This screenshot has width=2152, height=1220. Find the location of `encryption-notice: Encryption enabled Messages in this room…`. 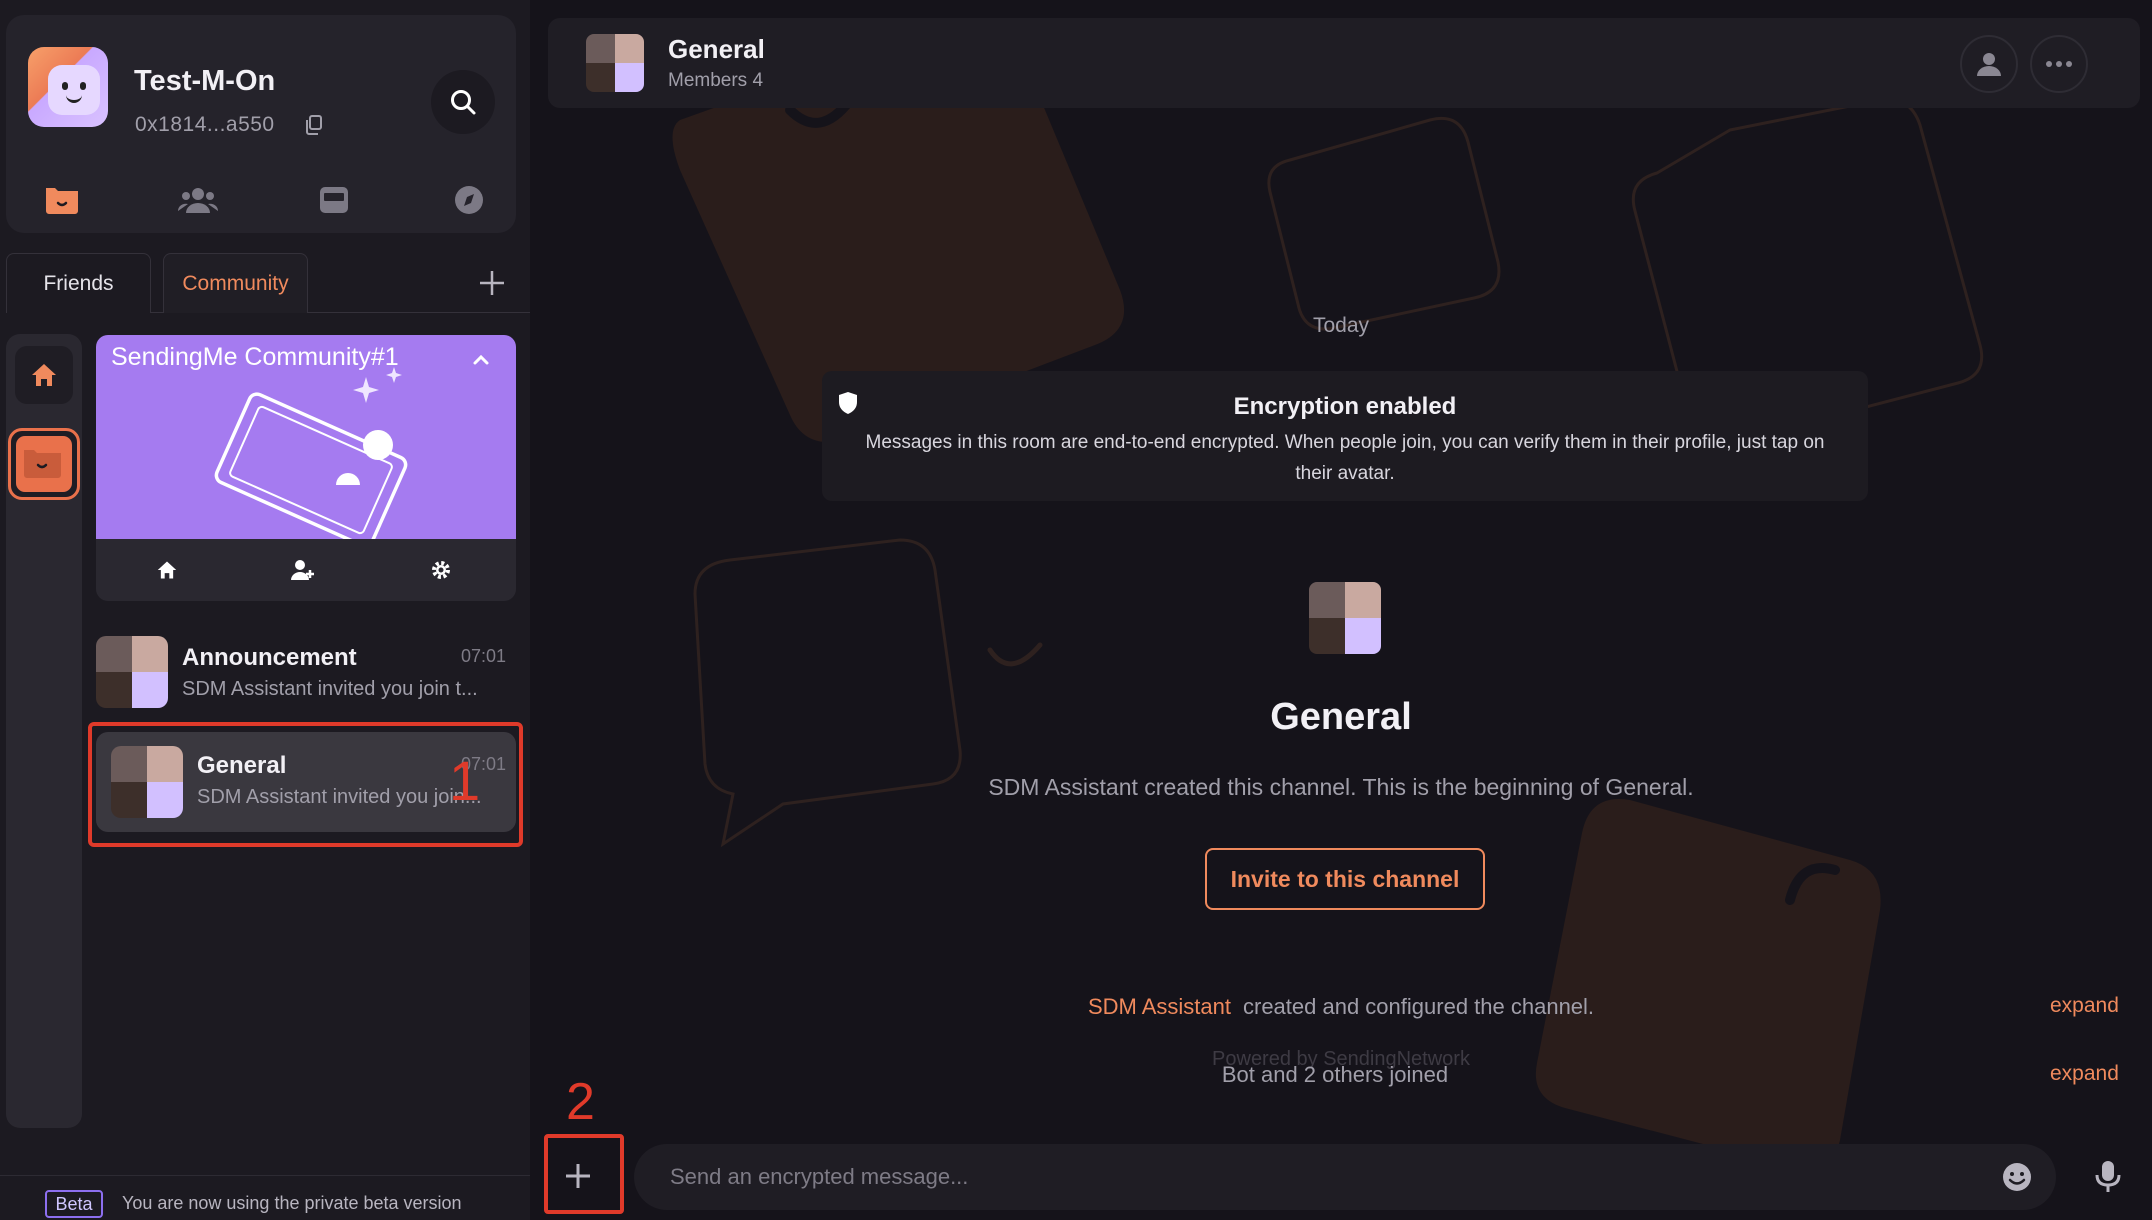

encryption-notice: Encryption enabled Messages in this room… is located at coordinates (1345, 436).